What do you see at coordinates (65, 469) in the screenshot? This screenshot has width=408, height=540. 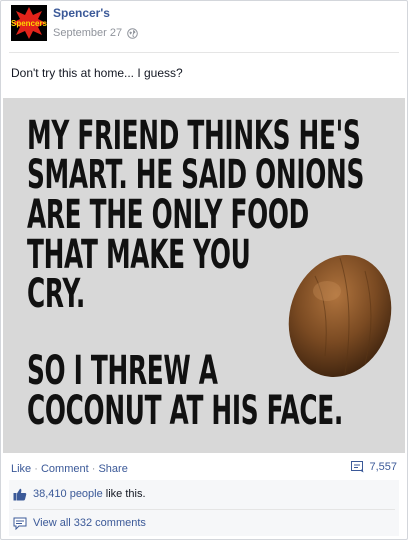 I see `comment-button: Comment` at bounding box center [65, 469].